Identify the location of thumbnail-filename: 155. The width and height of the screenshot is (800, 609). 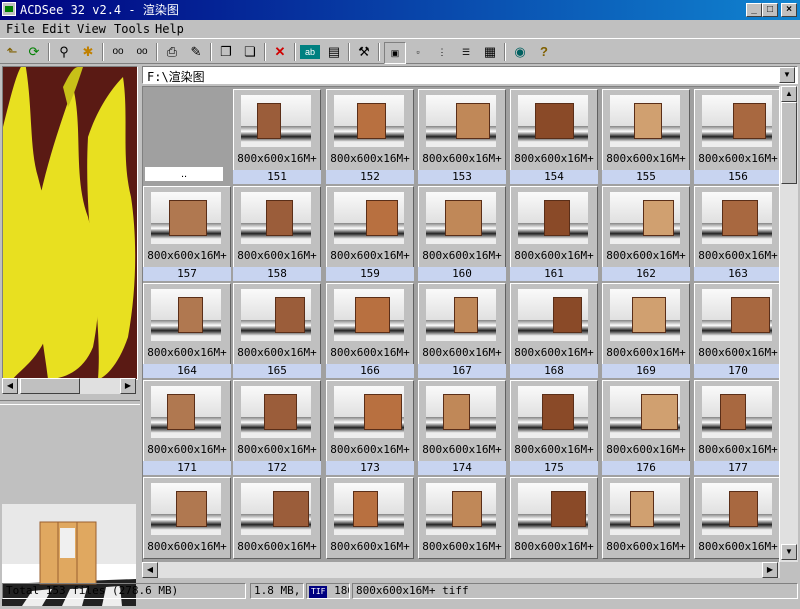
(646, 177).